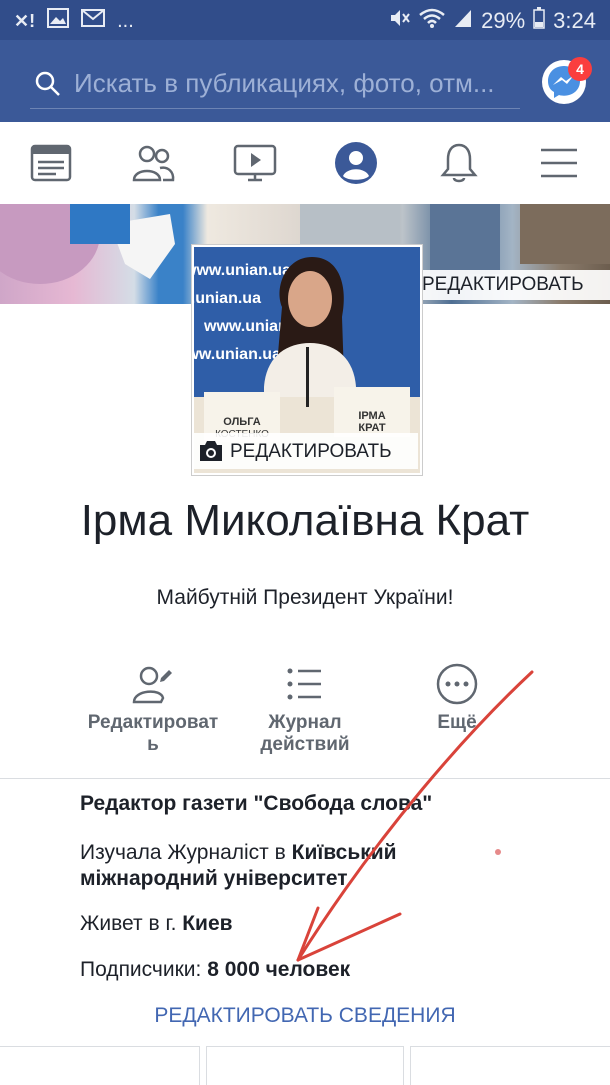  Describe the element at coordinates (457, 722) in the screenshot. I see `more-label: Ещё` at that location.